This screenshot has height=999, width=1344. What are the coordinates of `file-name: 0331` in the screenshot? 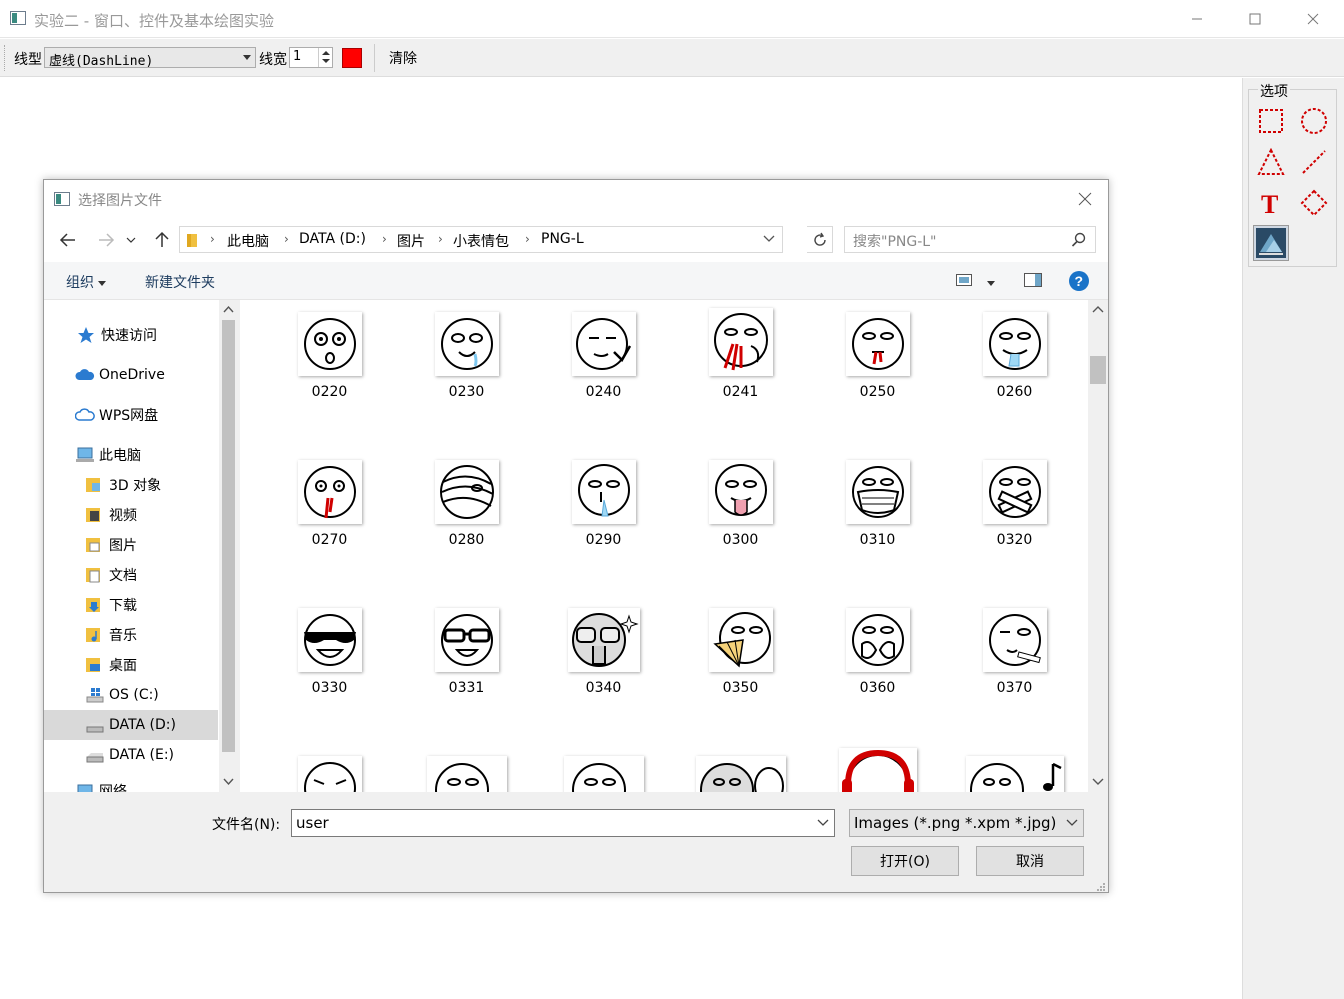 It's located at (466, 688).